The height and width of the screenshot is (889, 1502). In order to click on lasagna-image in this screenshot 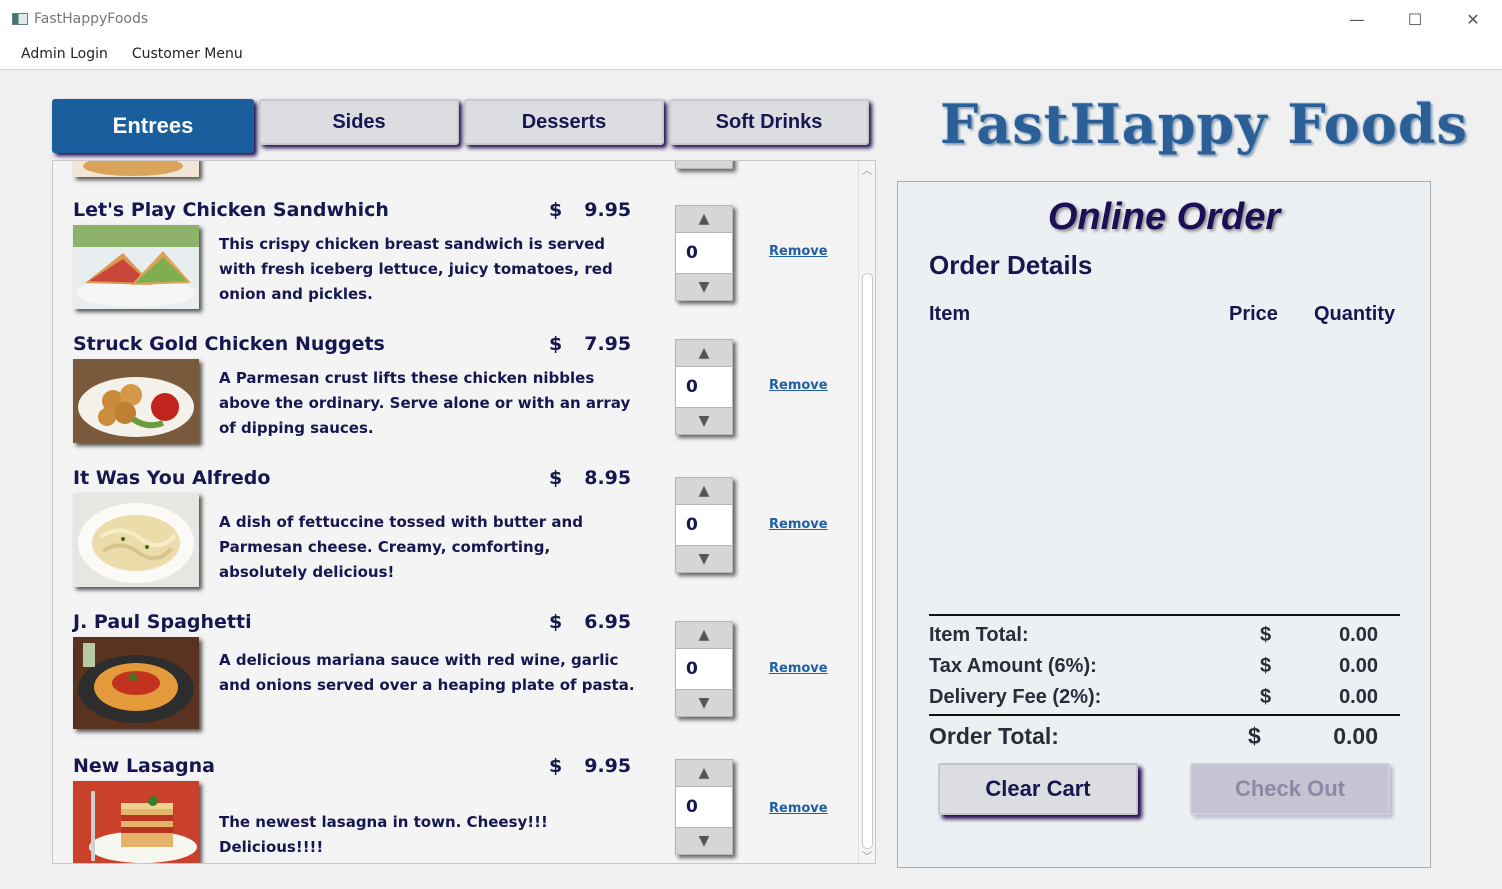, I will do `click(136, 822)`.